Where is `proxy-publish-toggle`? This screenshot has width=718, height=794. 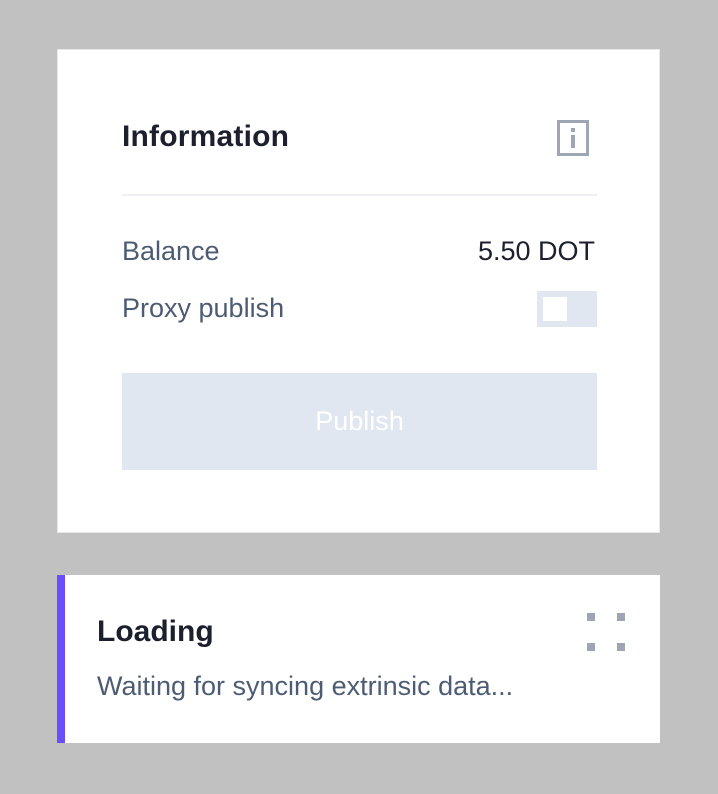 proxy-publish-toggle is located at coordinates (567, 309).